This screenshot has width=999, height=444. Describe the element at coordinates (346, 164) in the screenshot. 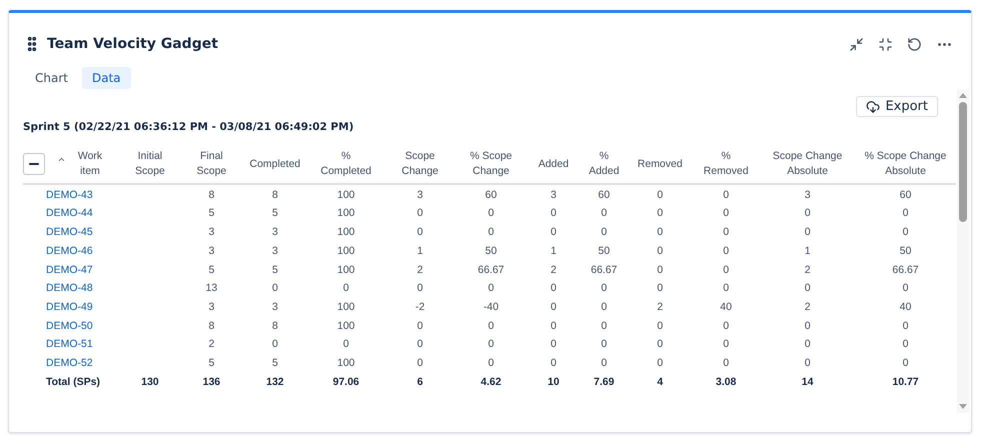

I see `column-header: % Completed` at that location.